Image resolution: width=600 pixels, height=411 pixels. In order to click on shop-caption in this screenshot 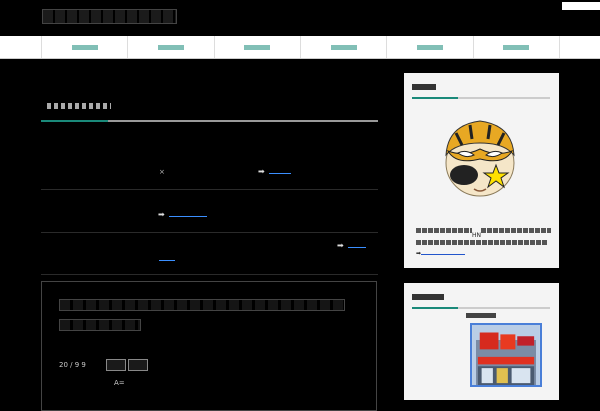, I will do `click(481, 316)`.